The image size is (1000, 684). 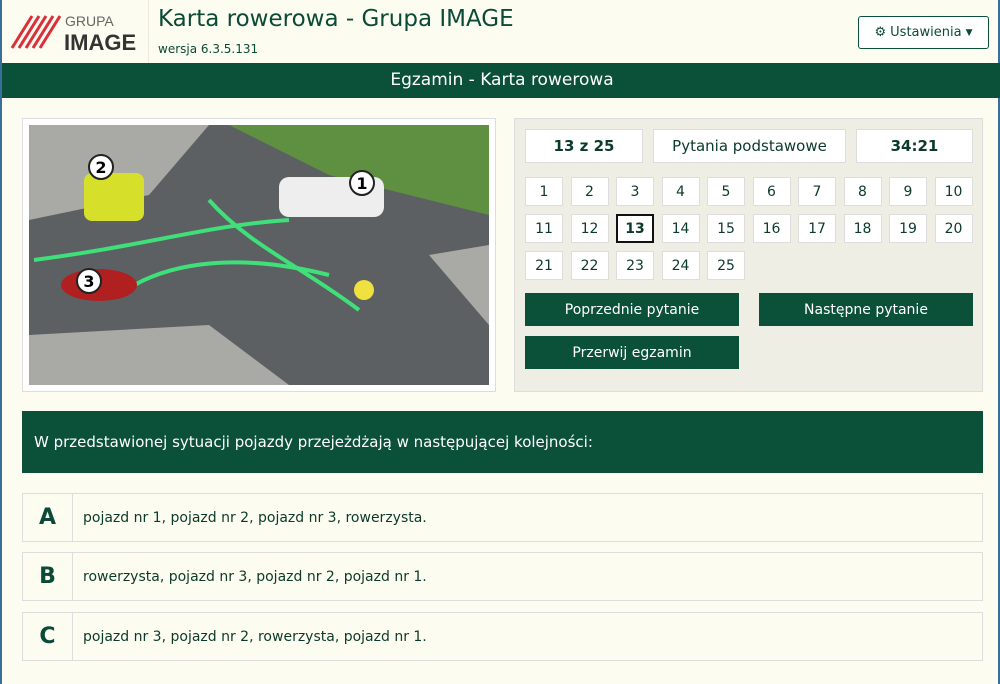 I want to click on abort-exam-button: Przerwij egzamin, so click(x=632, y=352).